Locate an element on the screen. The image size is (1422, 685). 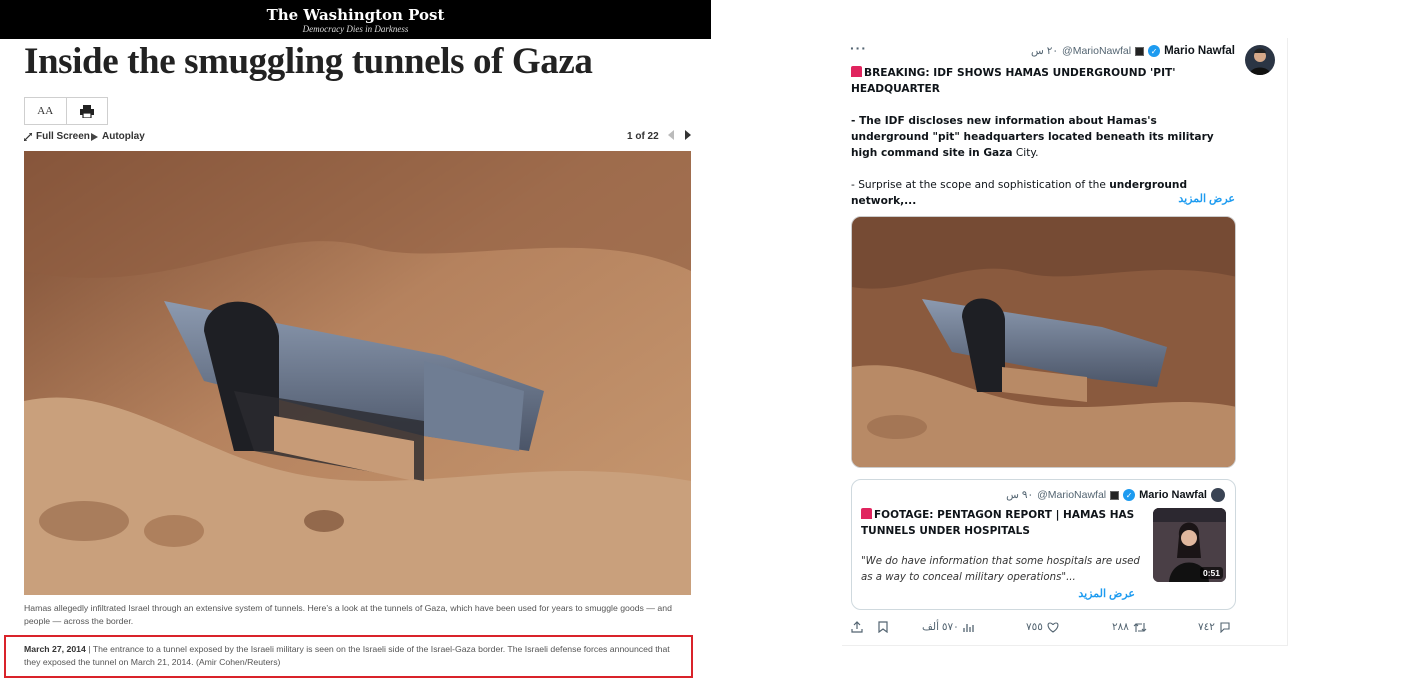
reply-icon is located at coordinates (1225, 627).